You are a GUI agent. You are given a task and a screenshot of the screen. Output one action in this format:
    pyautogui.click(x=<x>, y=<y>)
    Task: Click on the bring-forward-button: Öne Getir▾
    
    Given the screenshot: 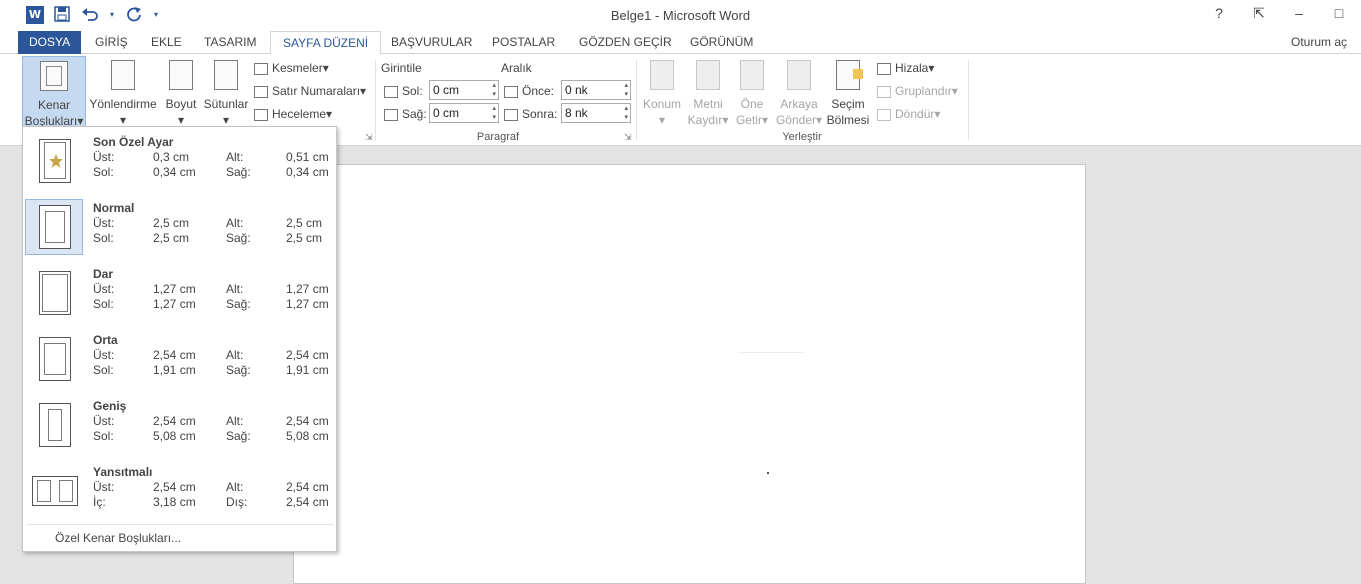 What is the action you would take?
    pyautogui.click(x=752, y=93)
    